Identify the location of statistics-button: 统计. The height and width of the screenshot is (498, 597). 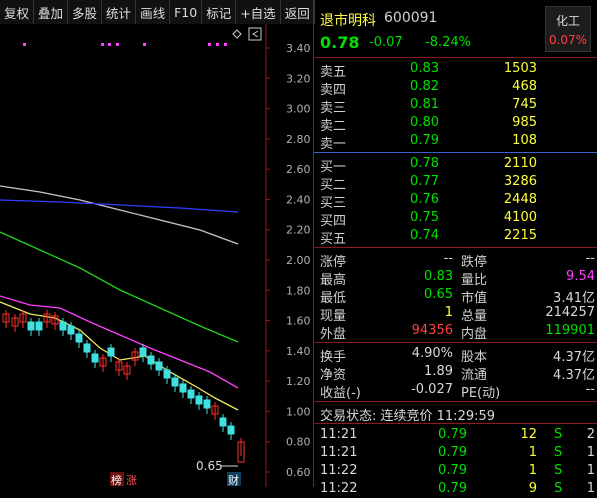
(119, 12).